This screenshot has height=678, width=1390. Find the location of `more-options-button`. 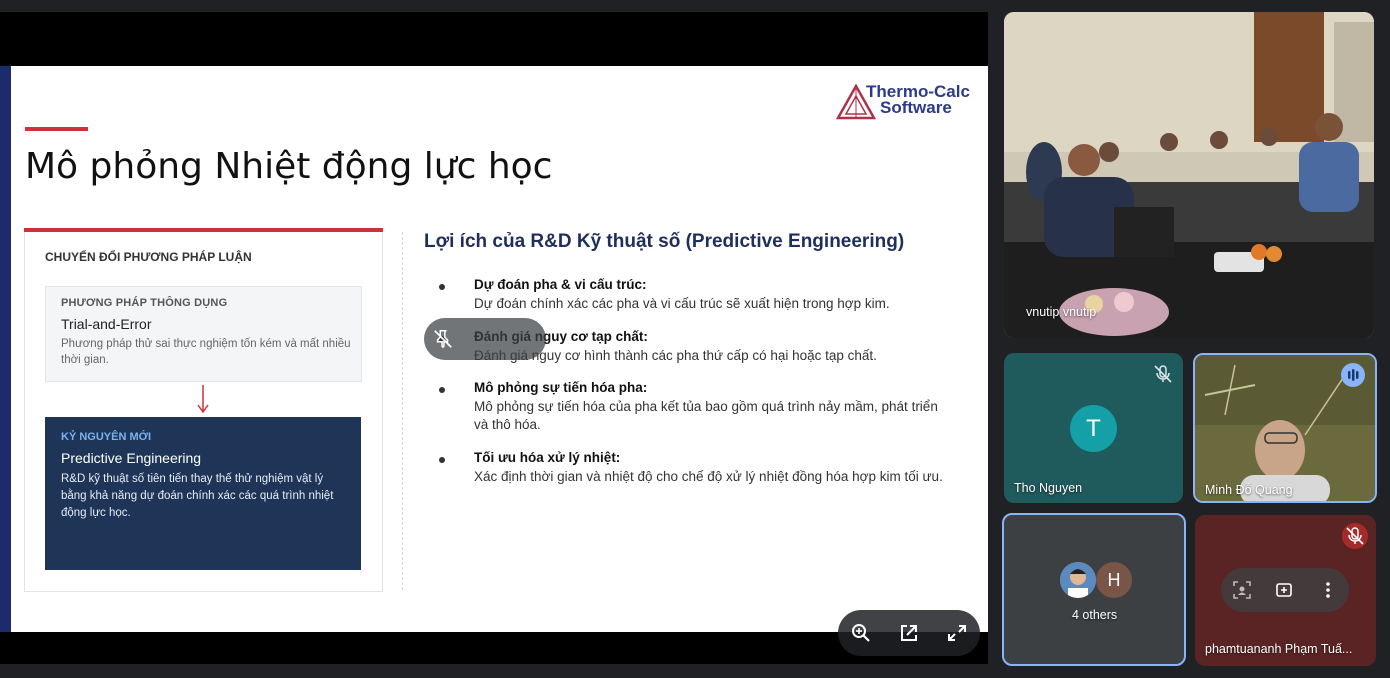

more-options-button is located at coordinates (1328, 590).